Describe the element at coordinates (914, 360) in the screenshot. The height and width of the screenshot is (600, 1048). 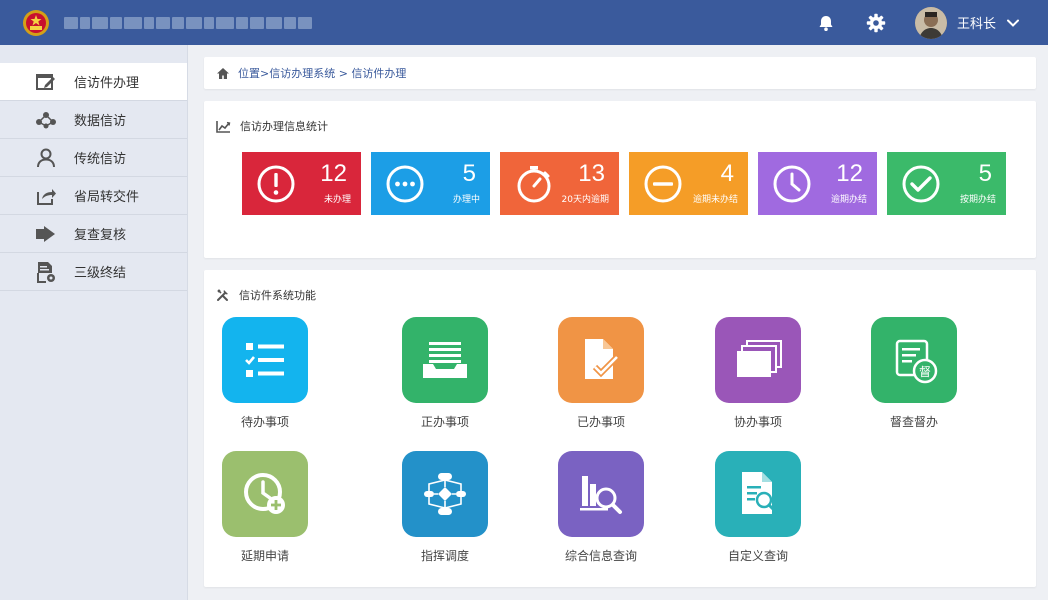
I see `supervise-document-icon: 督` at that location.